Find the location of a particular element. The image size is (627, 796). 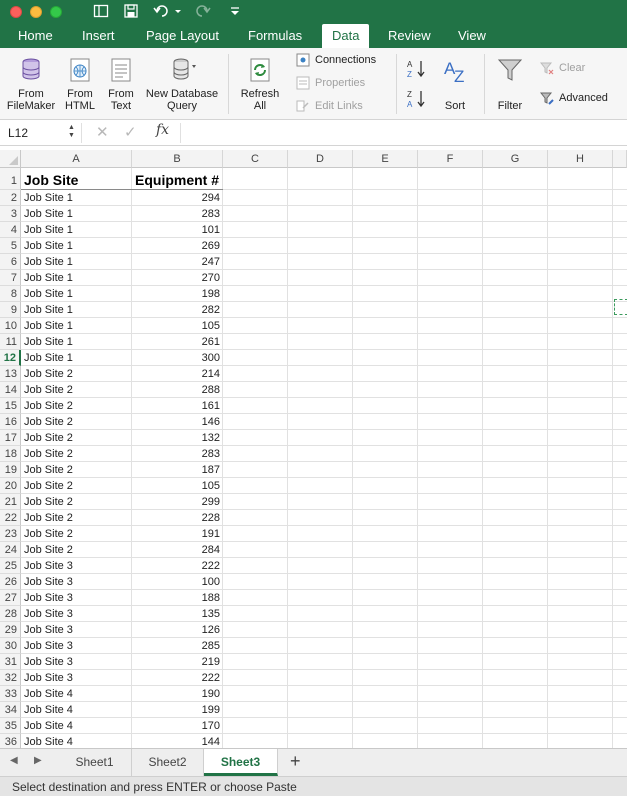

add-sheet-icon: + is located at coordinates (295, 761).